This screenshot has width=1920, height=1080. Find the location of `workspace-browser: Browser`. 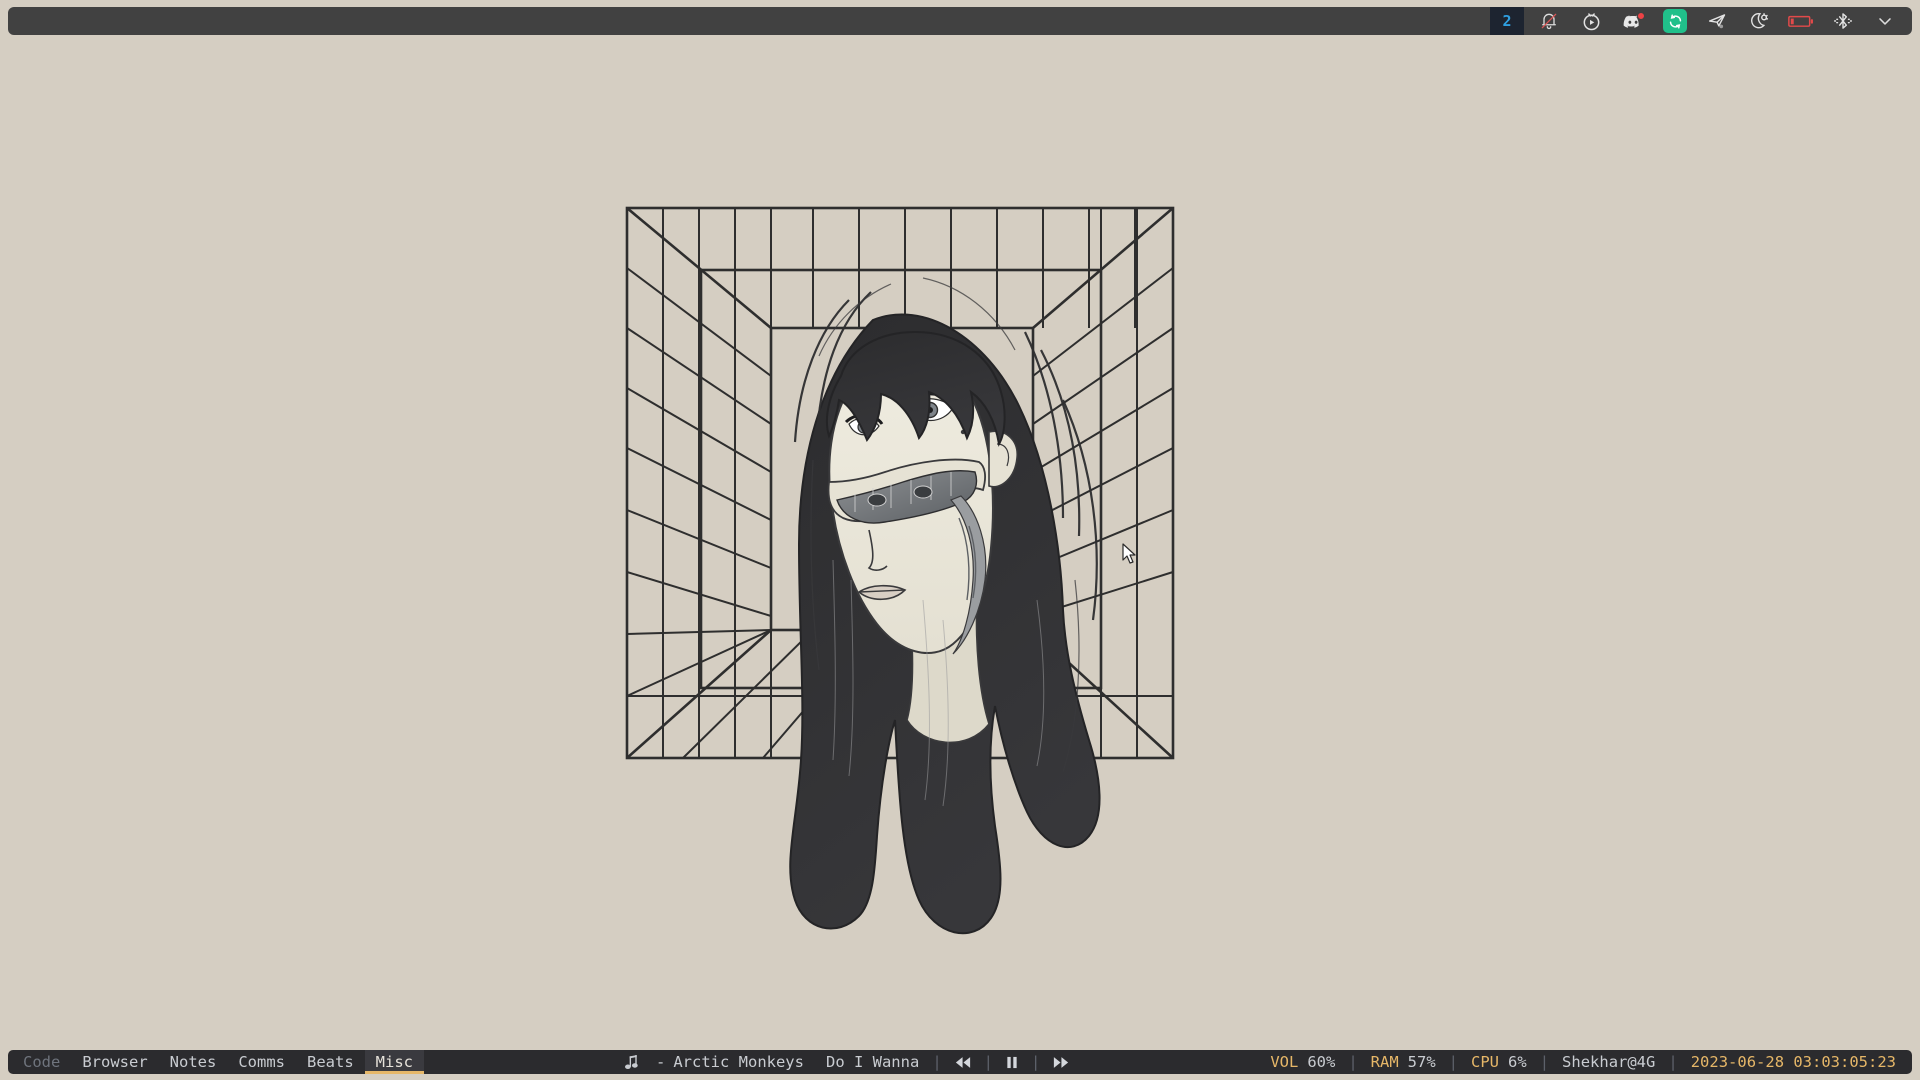

workspace-browser: Browser is located at coordinates (114, 1062).